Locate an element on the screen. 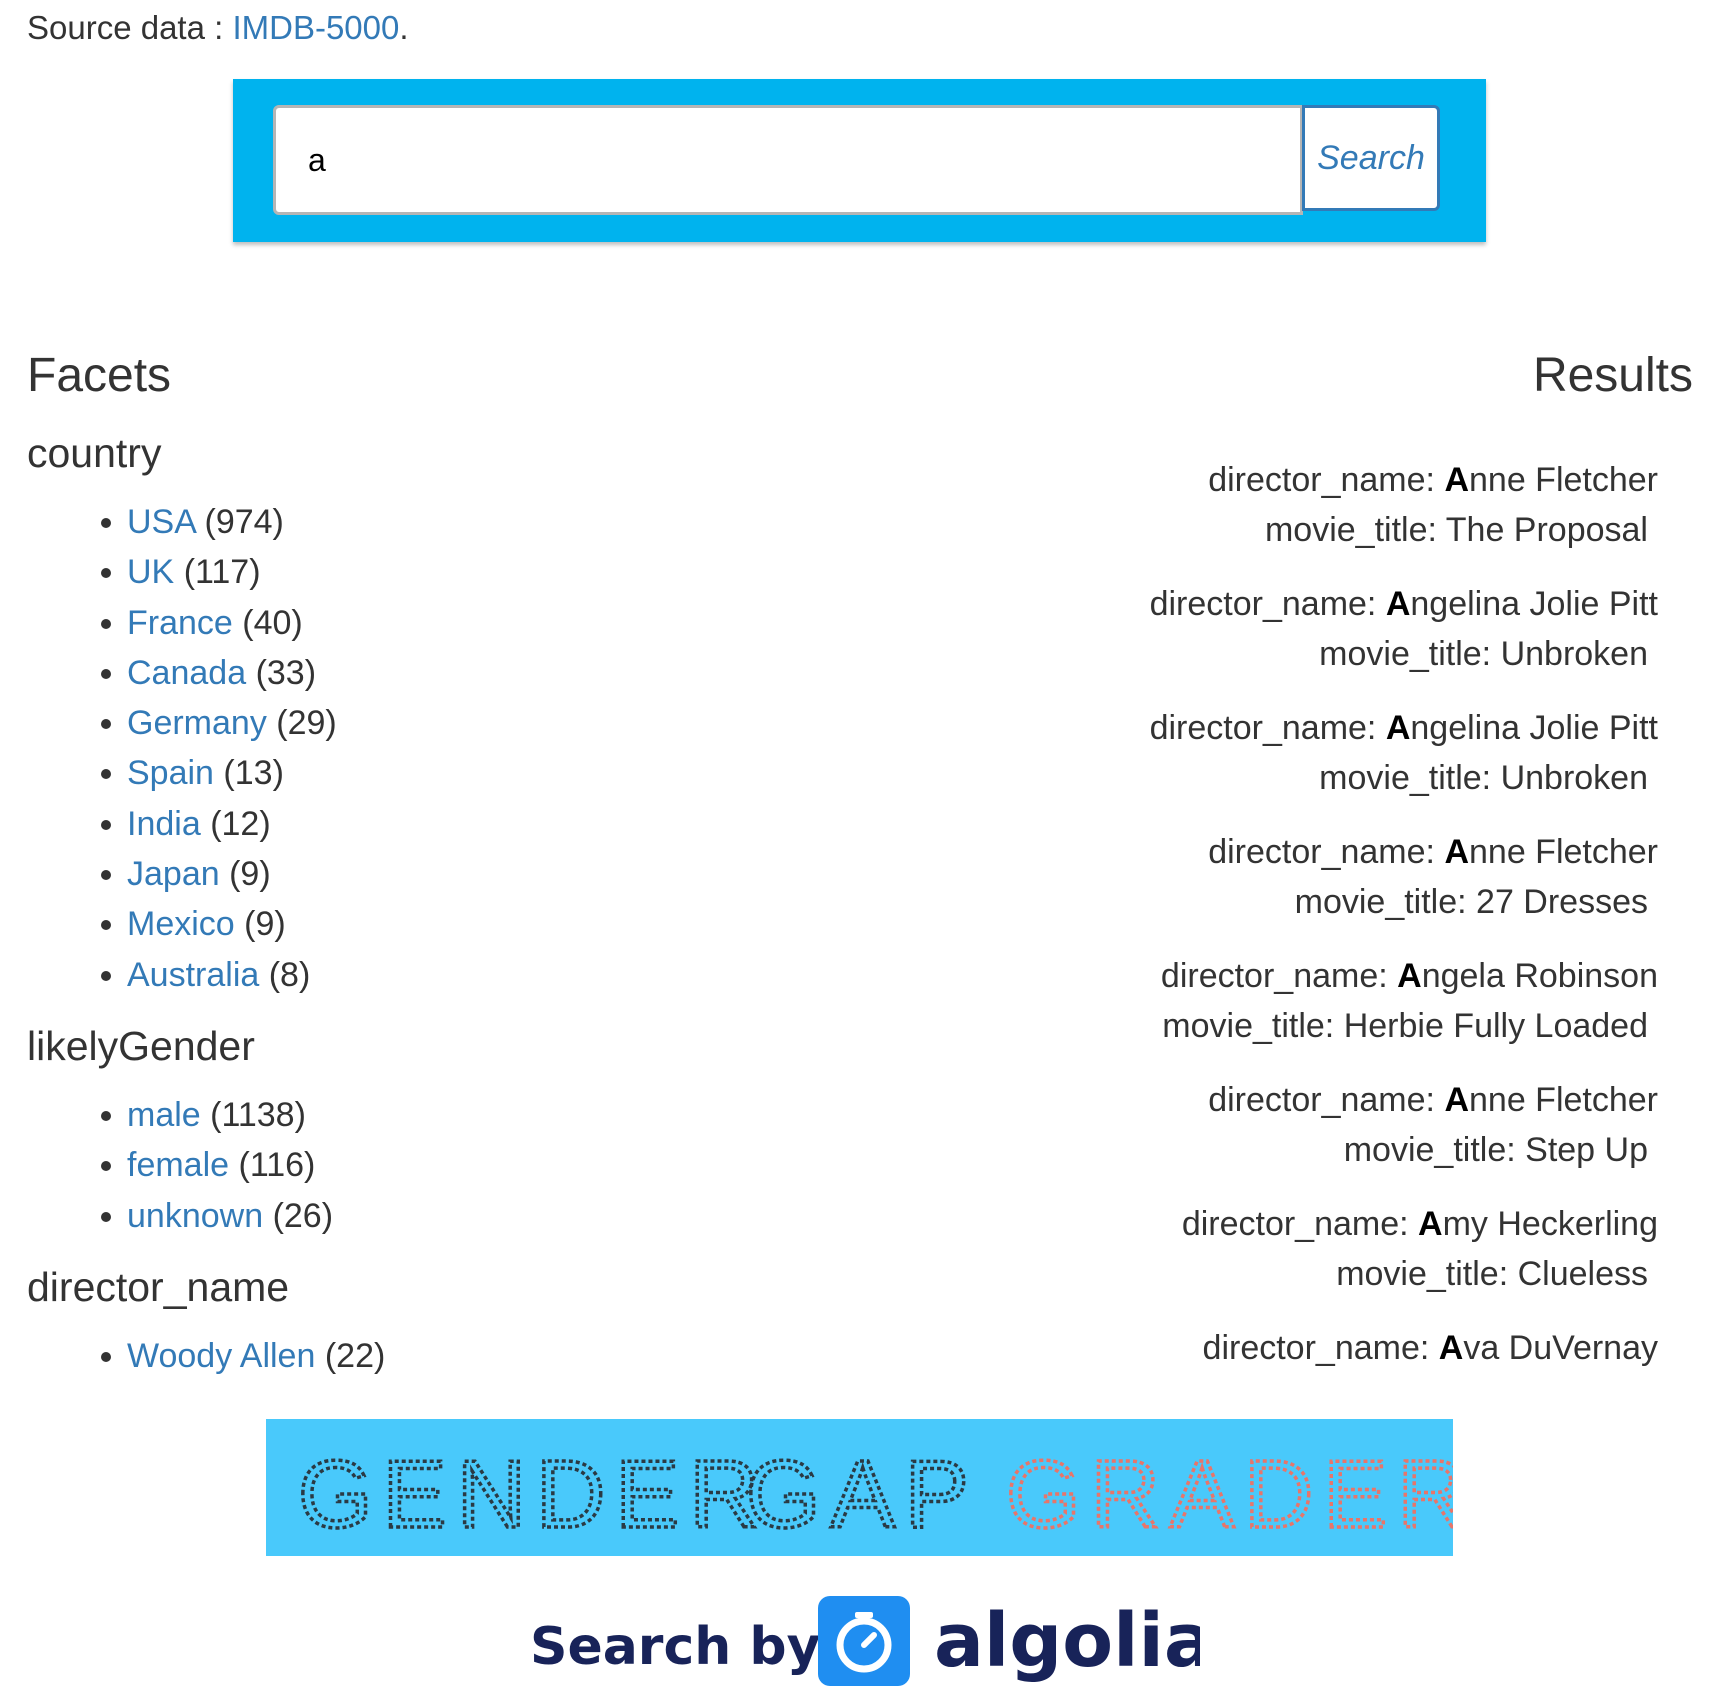 The width and height of the screenshot is (1713, 1705). facet-link: male is located at coordinates (164, 1115).